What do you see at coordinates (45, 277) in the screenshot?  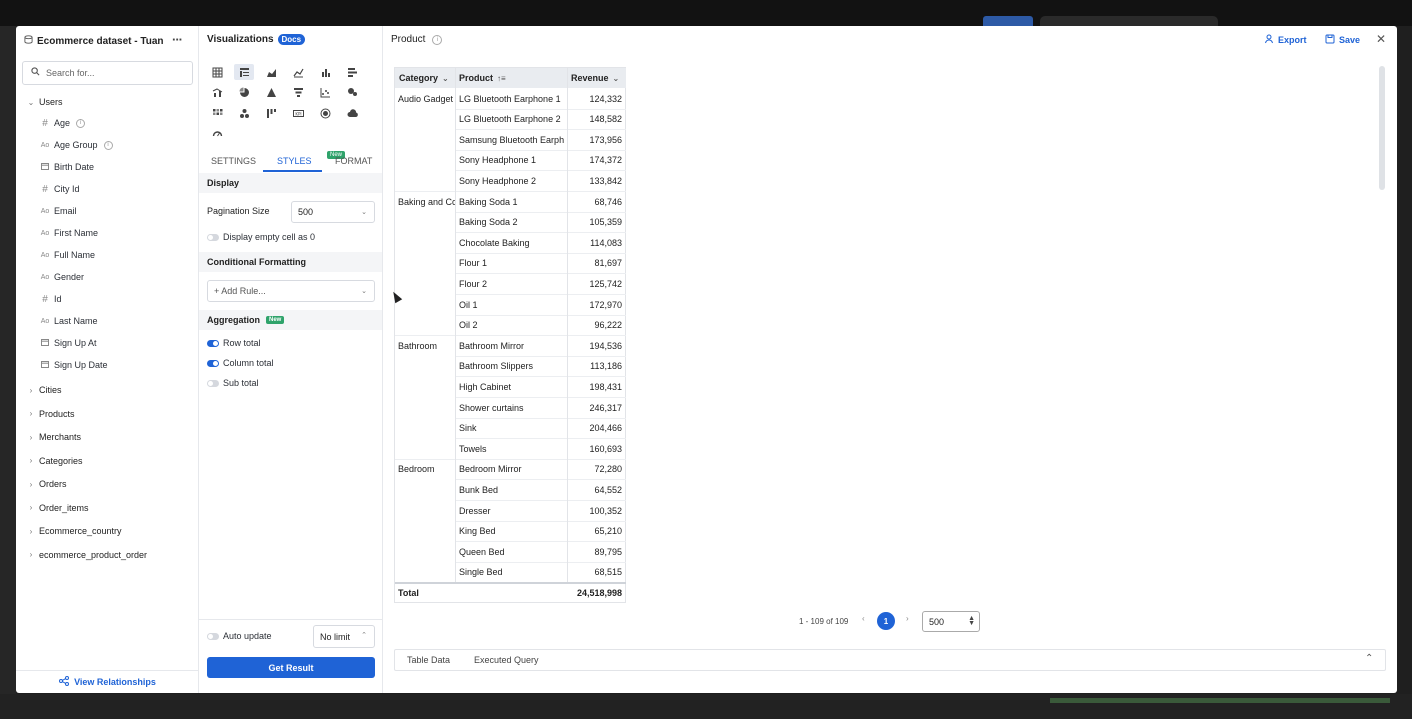 I see `text-type-icon: Ao` at bounding box center [45, 277].